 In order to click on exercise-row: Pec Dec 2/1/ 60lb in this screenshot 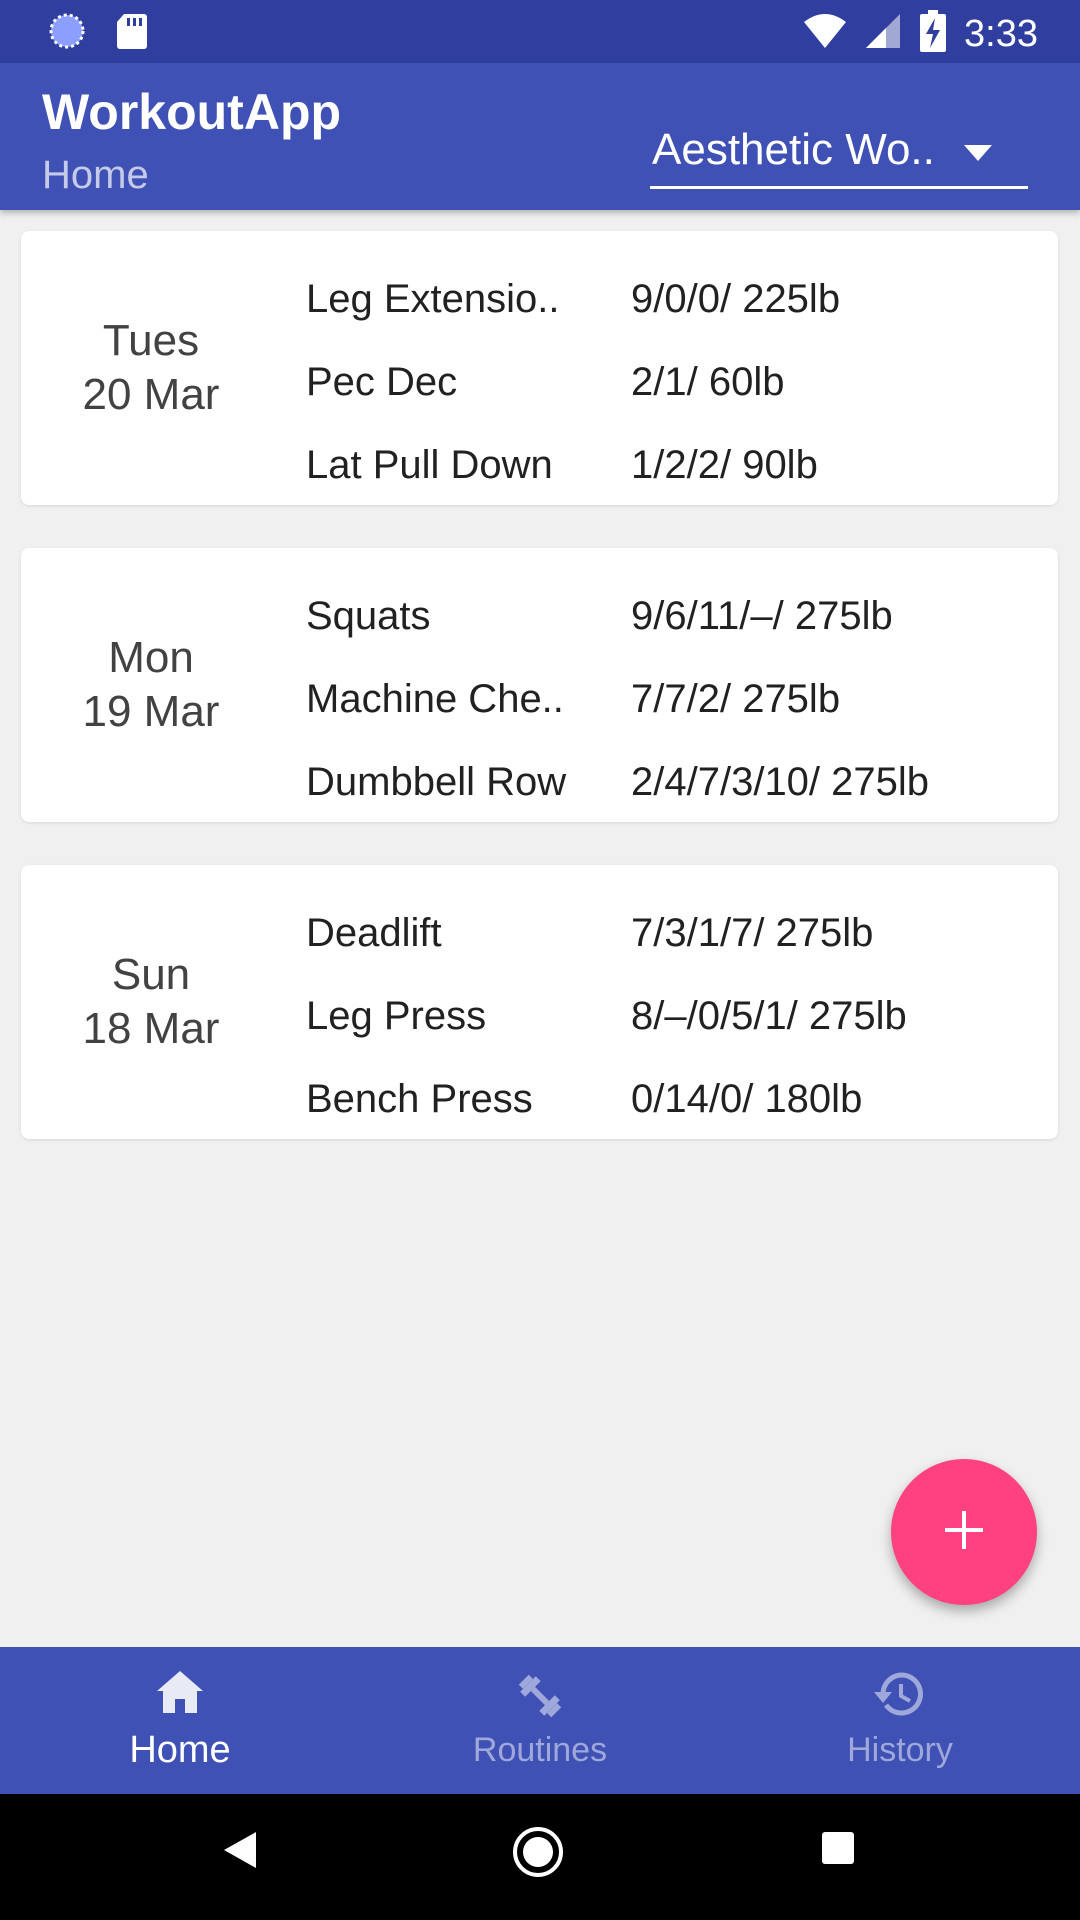, I will do `click(573, 382)`.